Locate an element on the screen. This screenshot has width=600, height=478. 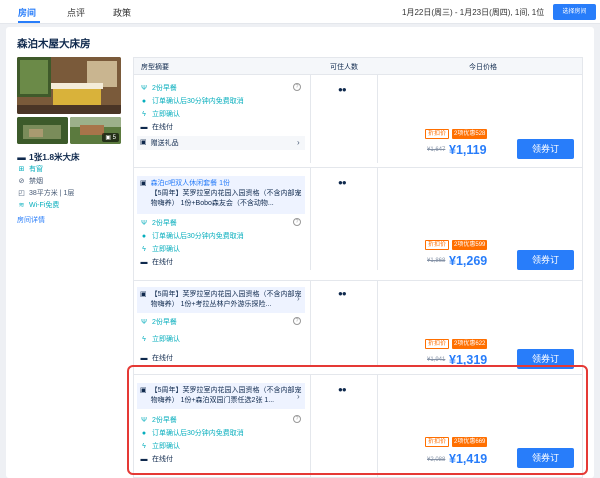
tab-policies: 政策 is located at coordinates (122, 12).